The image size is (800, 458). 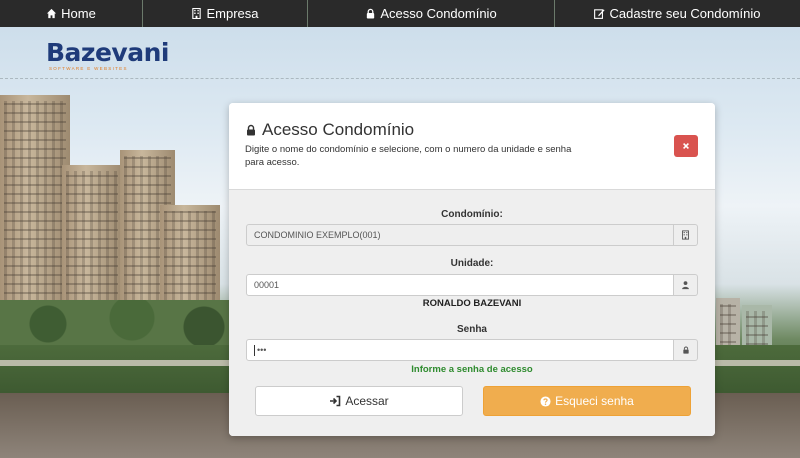 I want to click on senha-hint: Informe a senha de acesso, so click(x=472, y=369).